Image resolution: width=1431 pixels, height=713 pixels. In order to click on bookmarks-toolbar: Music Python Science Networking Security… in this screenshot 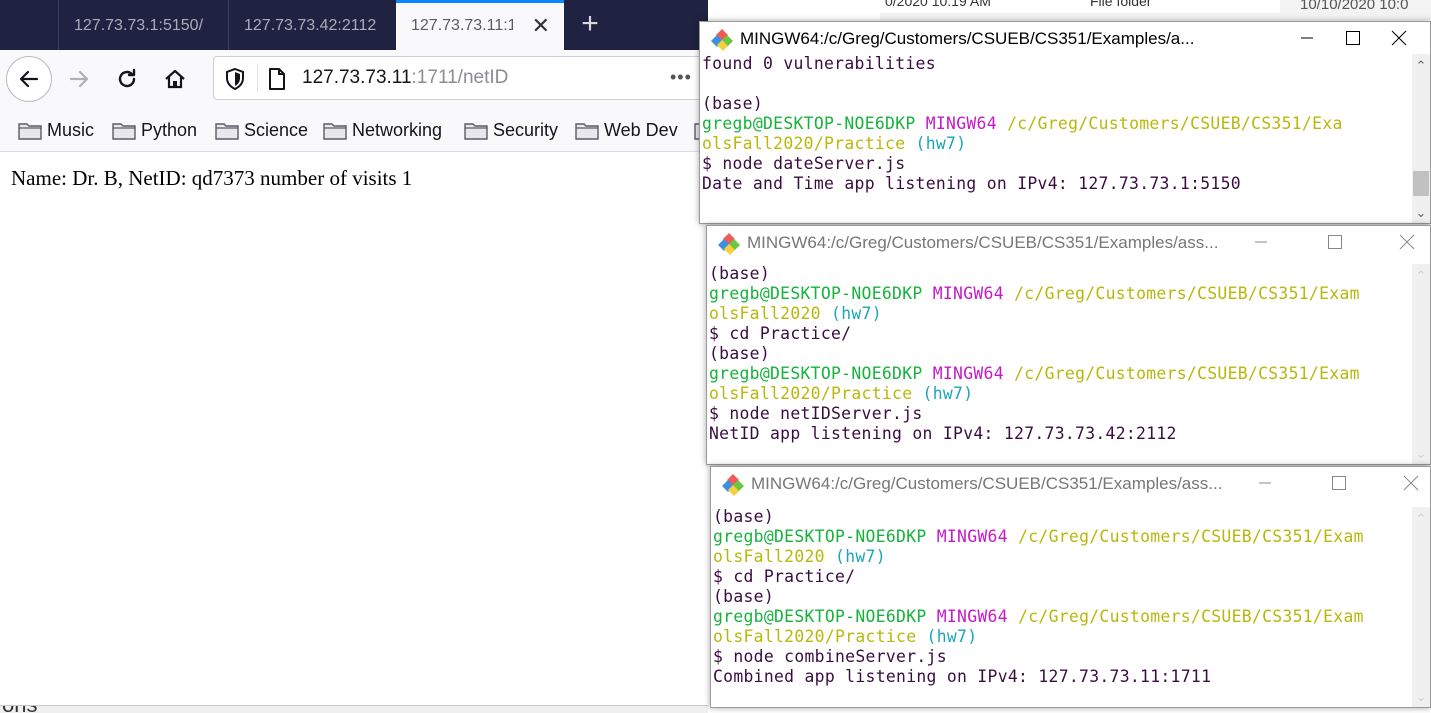, I will do `click(359, 130)`.